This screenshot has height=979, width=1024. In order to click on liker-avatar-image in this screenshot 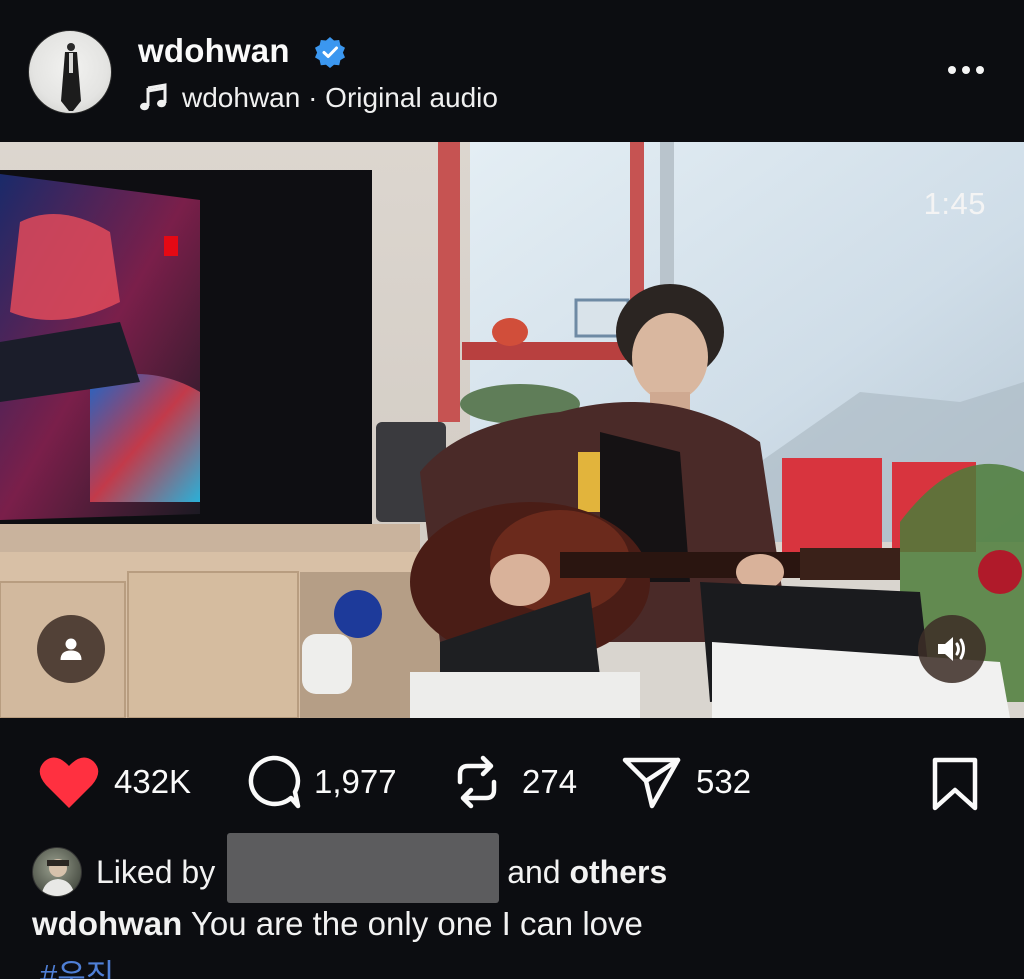, I will do `click(58, 877)`.